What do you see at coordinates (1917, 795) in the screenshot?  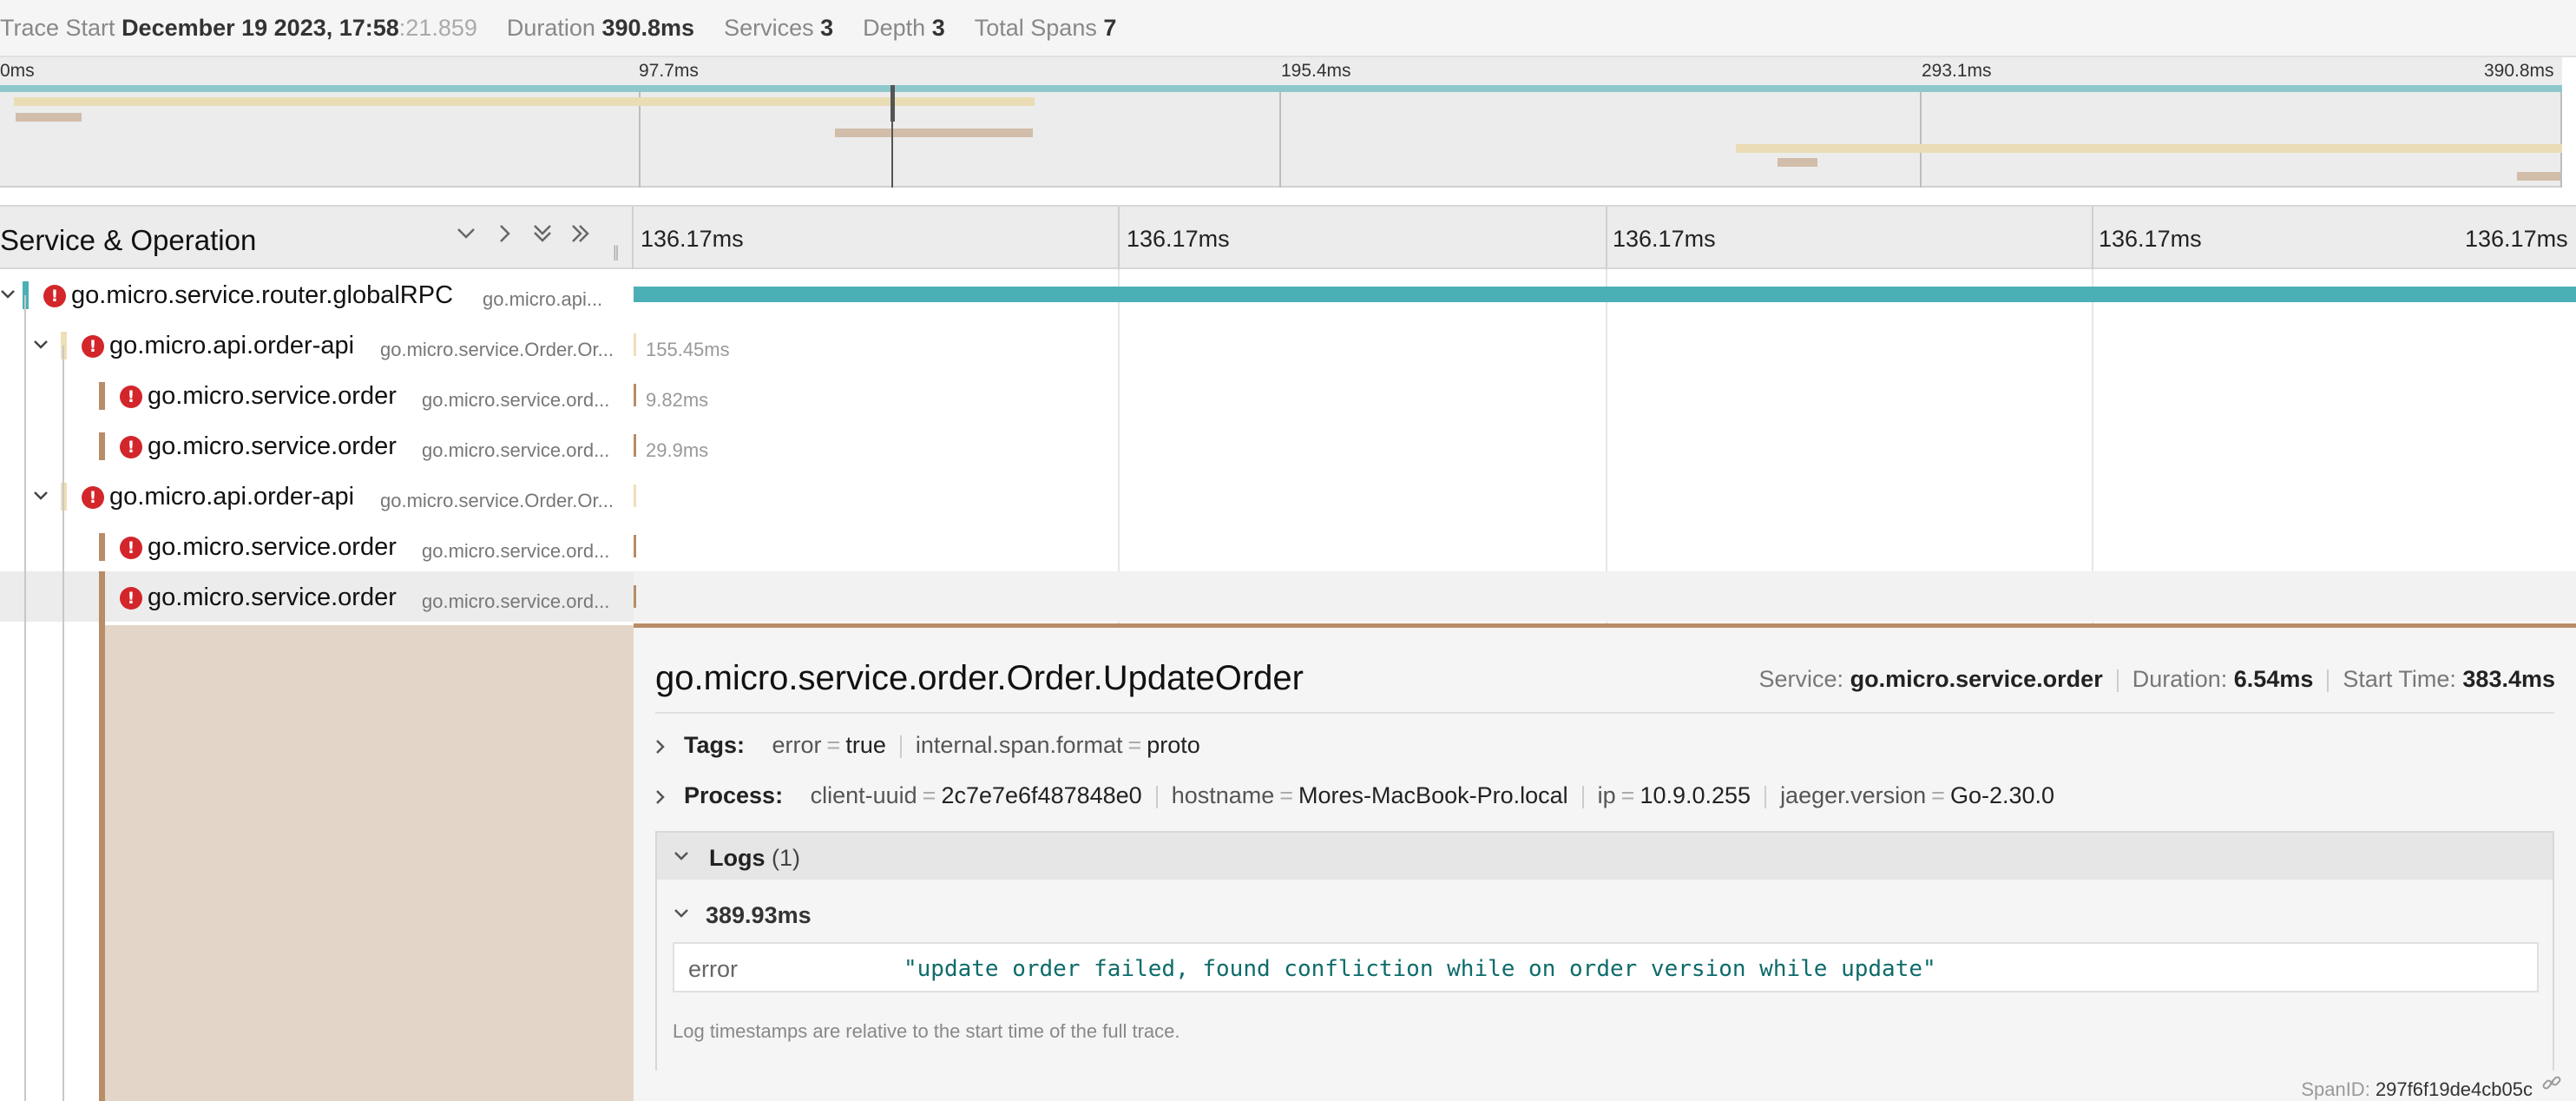 I see `process-pair: jaeger.version = Go-2.30.0` at bounding box center [1917, 795].